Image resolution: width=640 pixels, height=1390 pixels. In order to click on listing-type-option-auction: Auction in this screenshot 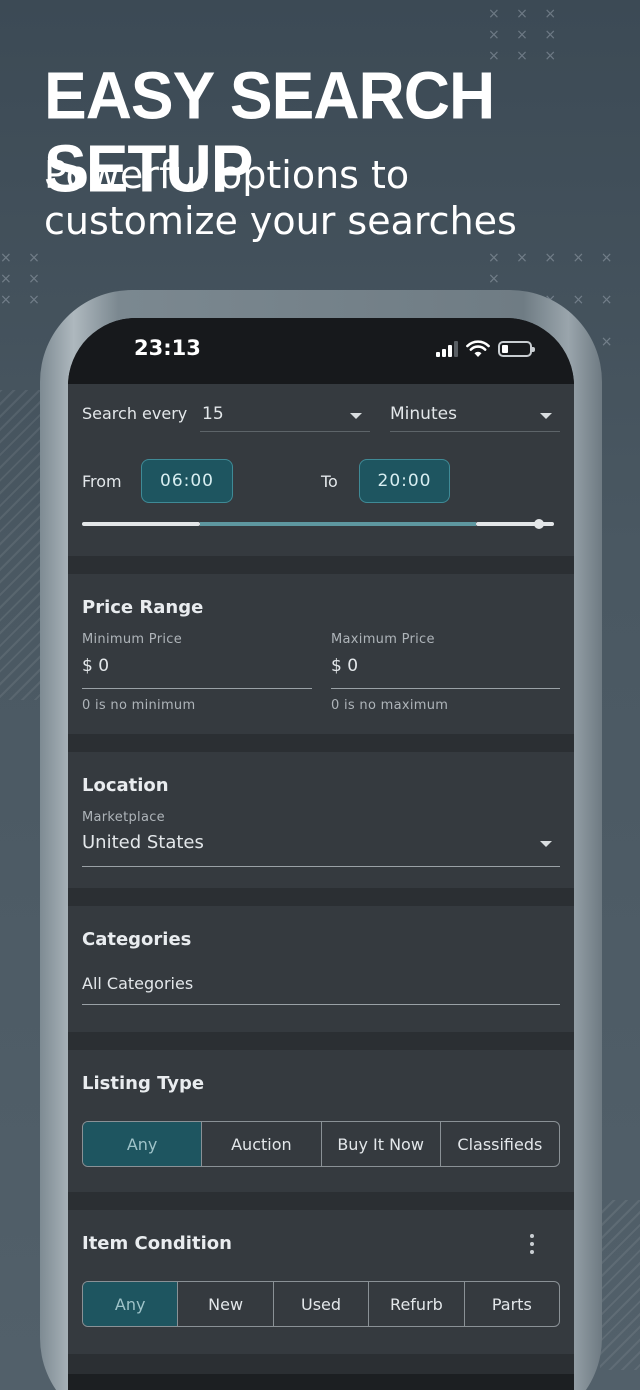, I will do `click(260, 1144)`.